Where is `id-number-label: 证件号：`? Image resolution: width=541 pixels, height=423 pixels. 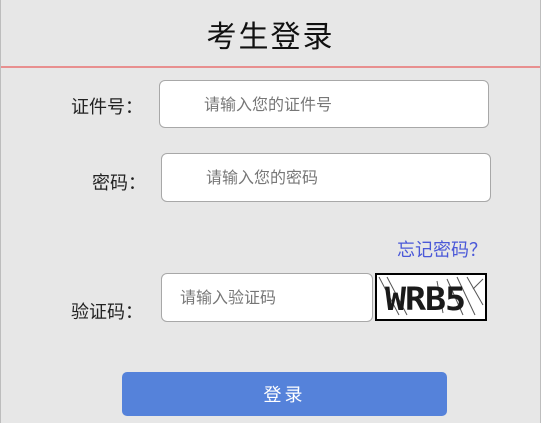
id-number-label: 证件号： is located at coordinates (107, 107).